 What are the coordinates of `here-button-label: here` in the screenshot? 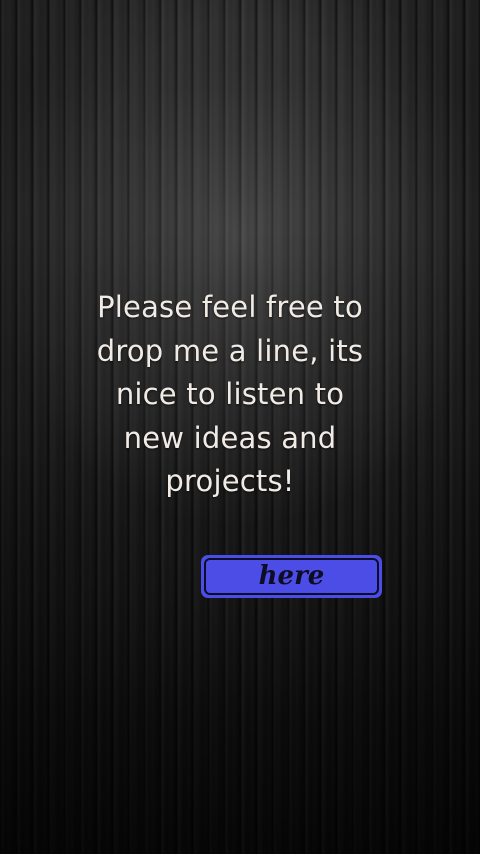 It's located at (291, 575).